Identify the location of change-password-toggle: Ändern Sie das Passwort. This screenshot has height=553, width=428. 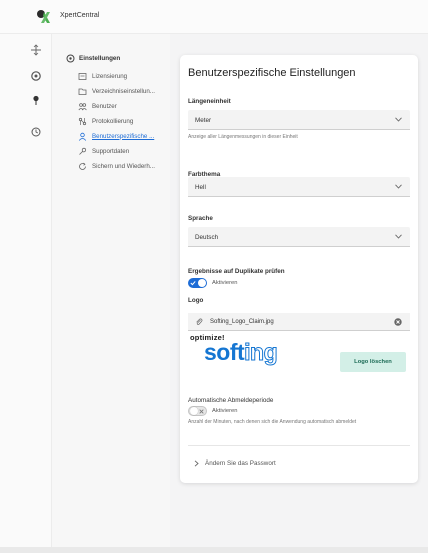
(235, 463).